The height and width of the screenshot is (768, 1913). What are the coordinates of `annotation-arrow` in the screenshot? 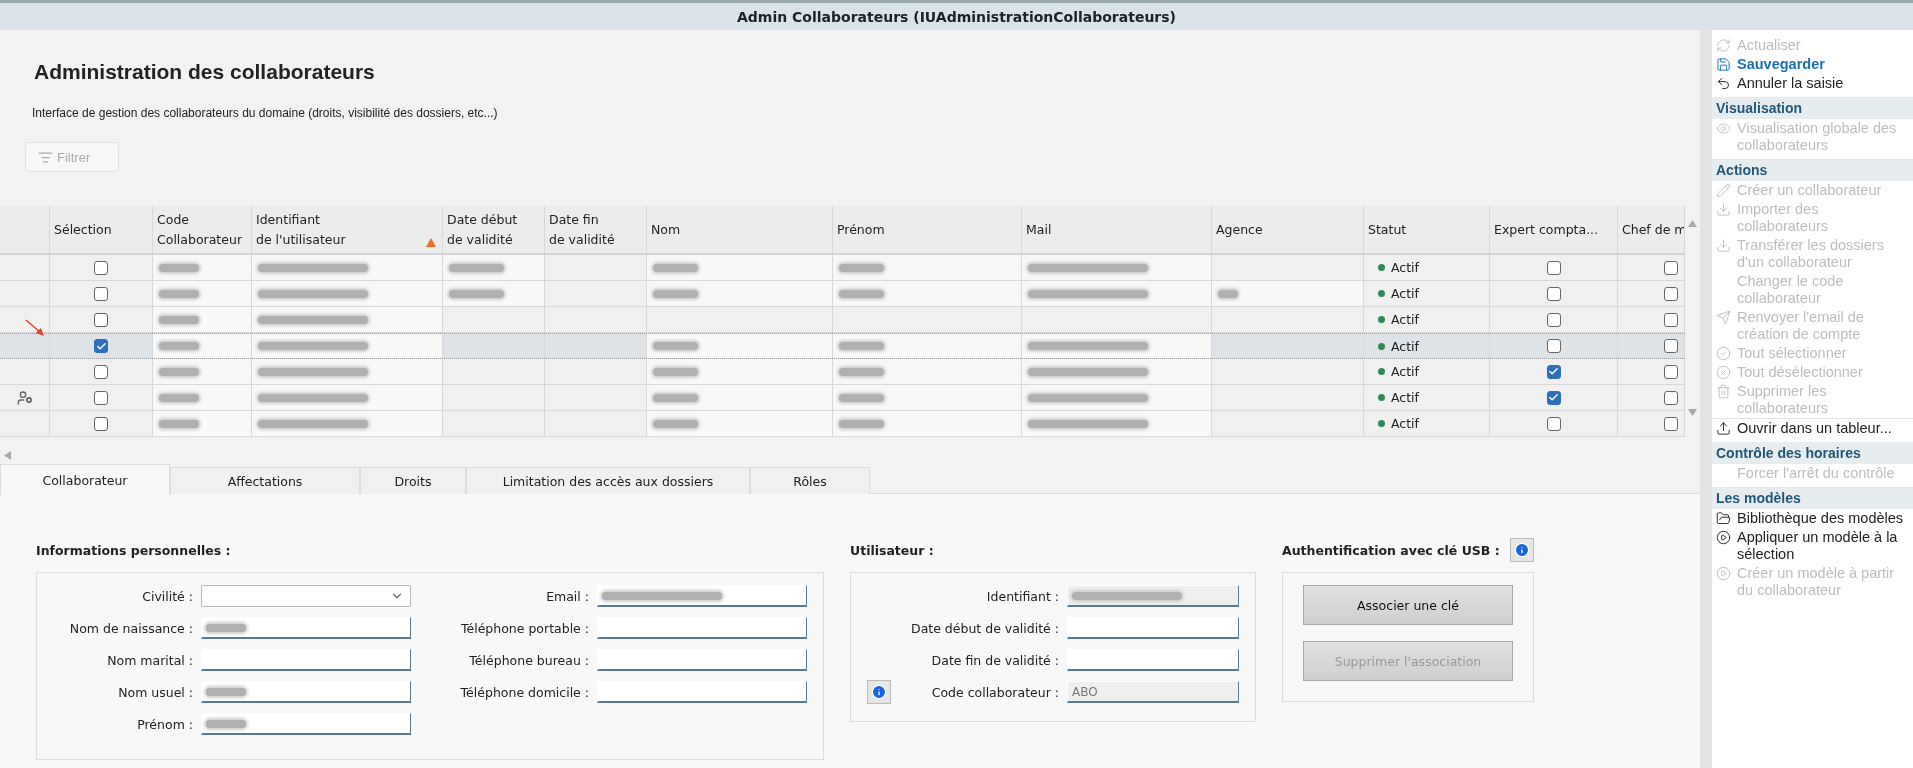 It's located at (35, 328).